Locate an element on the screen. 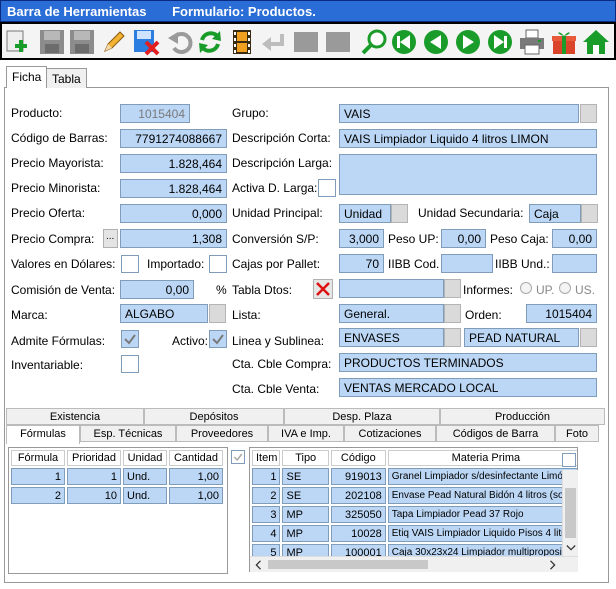 Image resolution: width=616 pixels, height=589 pixels. clear-tabla-dtos-button is located at coordinates (323, 289).